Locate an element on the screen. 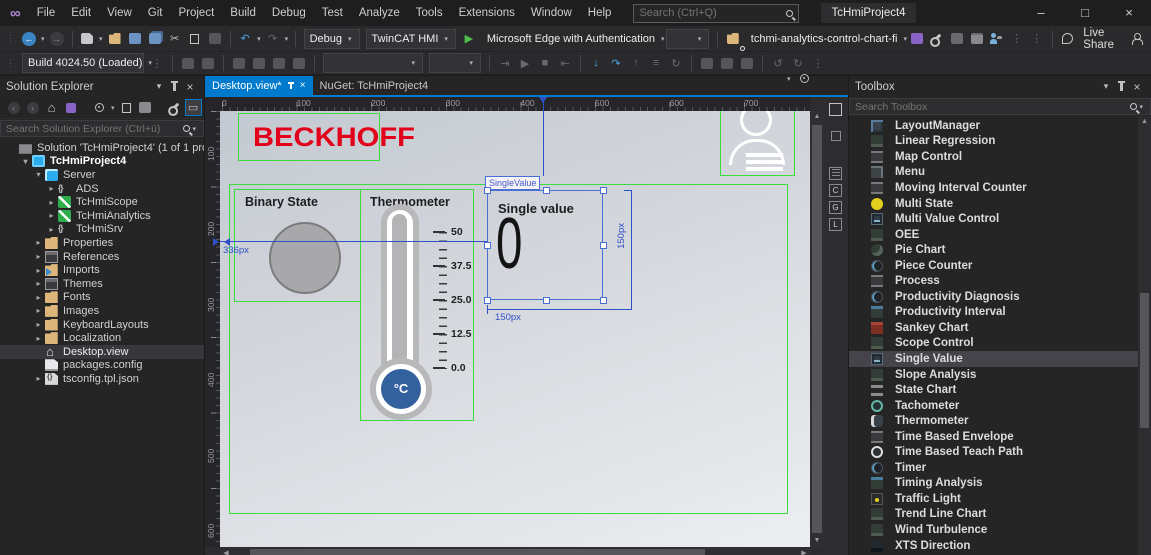 The height and width of the screenshot is (555, 1151). panel-dropdown-icon: ▾ is located at coordinates (159, 86).